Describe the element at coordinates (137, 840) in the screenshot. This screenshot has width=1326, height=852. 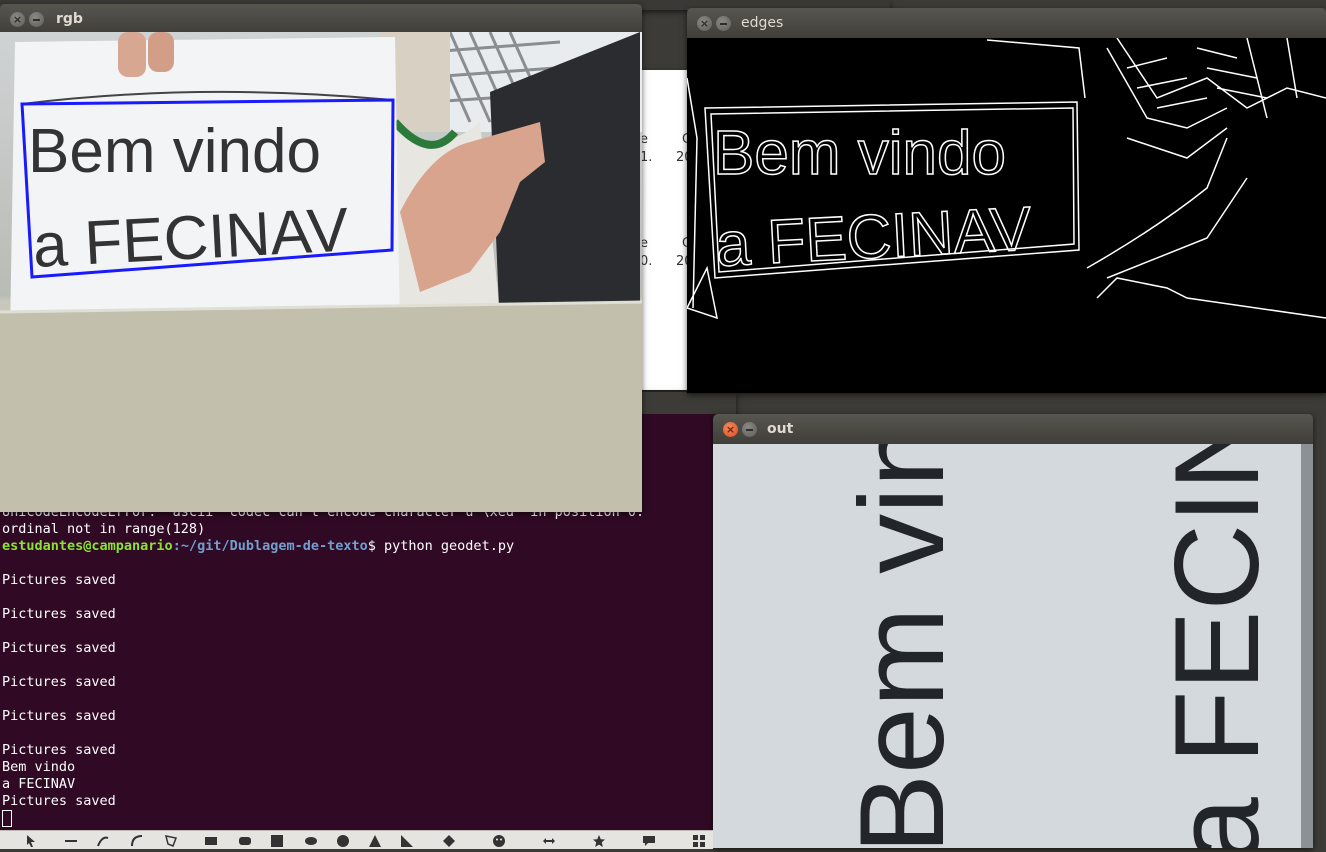
I see `curve-icon` at that location.